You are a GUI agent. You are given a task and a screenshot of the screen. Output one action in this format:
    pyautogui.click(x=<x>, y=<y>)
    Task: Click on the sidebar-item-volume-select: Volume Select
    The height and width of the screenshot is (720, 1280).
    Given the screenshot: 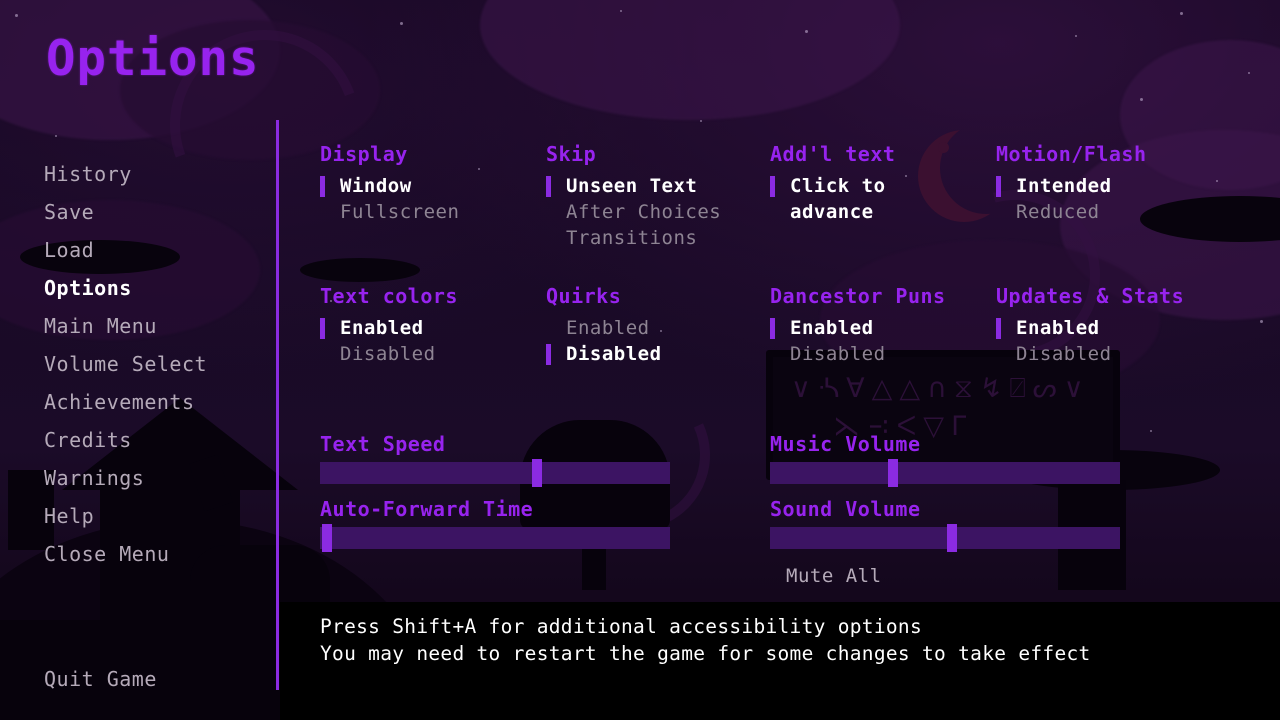 What is the action you would take?
    pyautogui.click(x=154, y=364)
    